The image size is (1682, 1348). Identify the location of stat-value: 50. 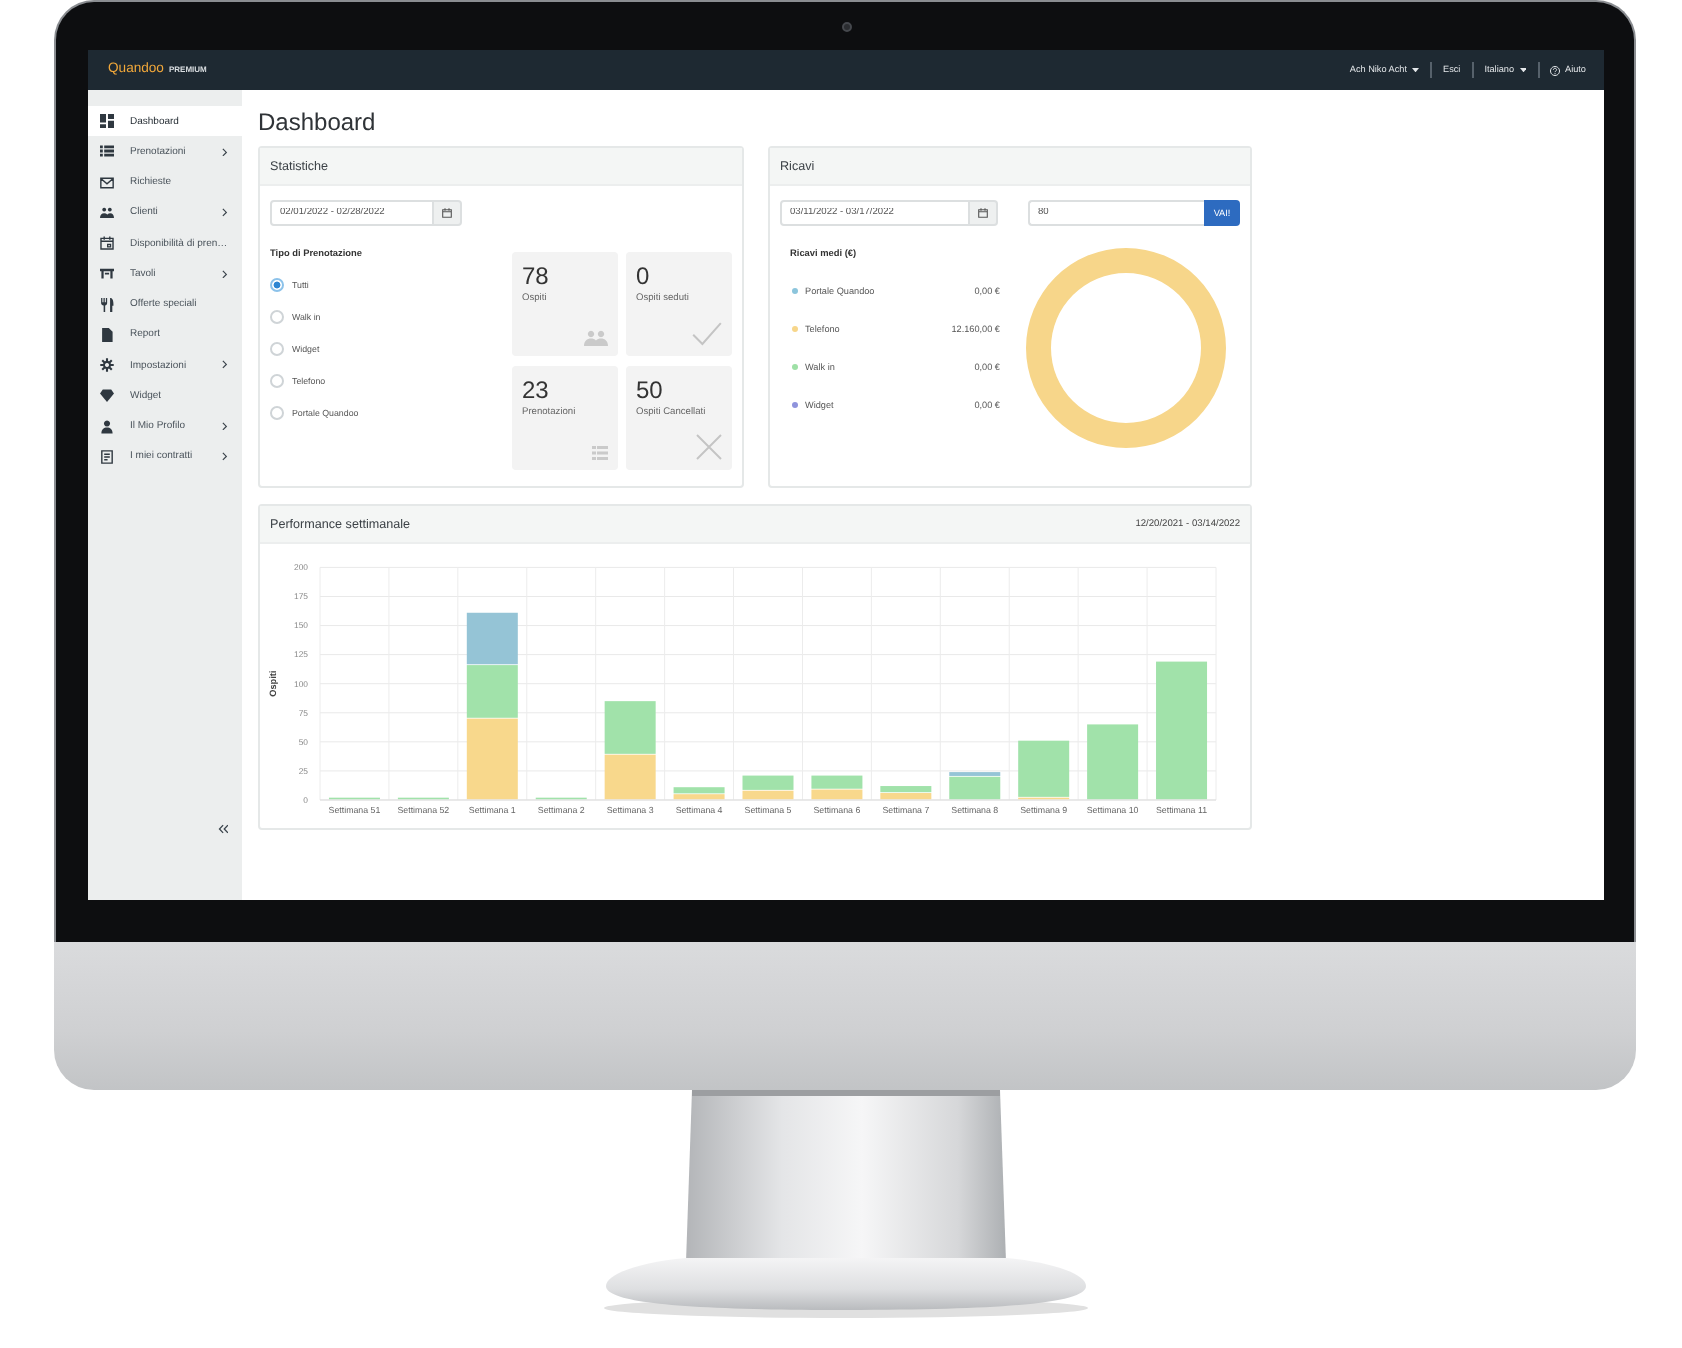
(650, 391).